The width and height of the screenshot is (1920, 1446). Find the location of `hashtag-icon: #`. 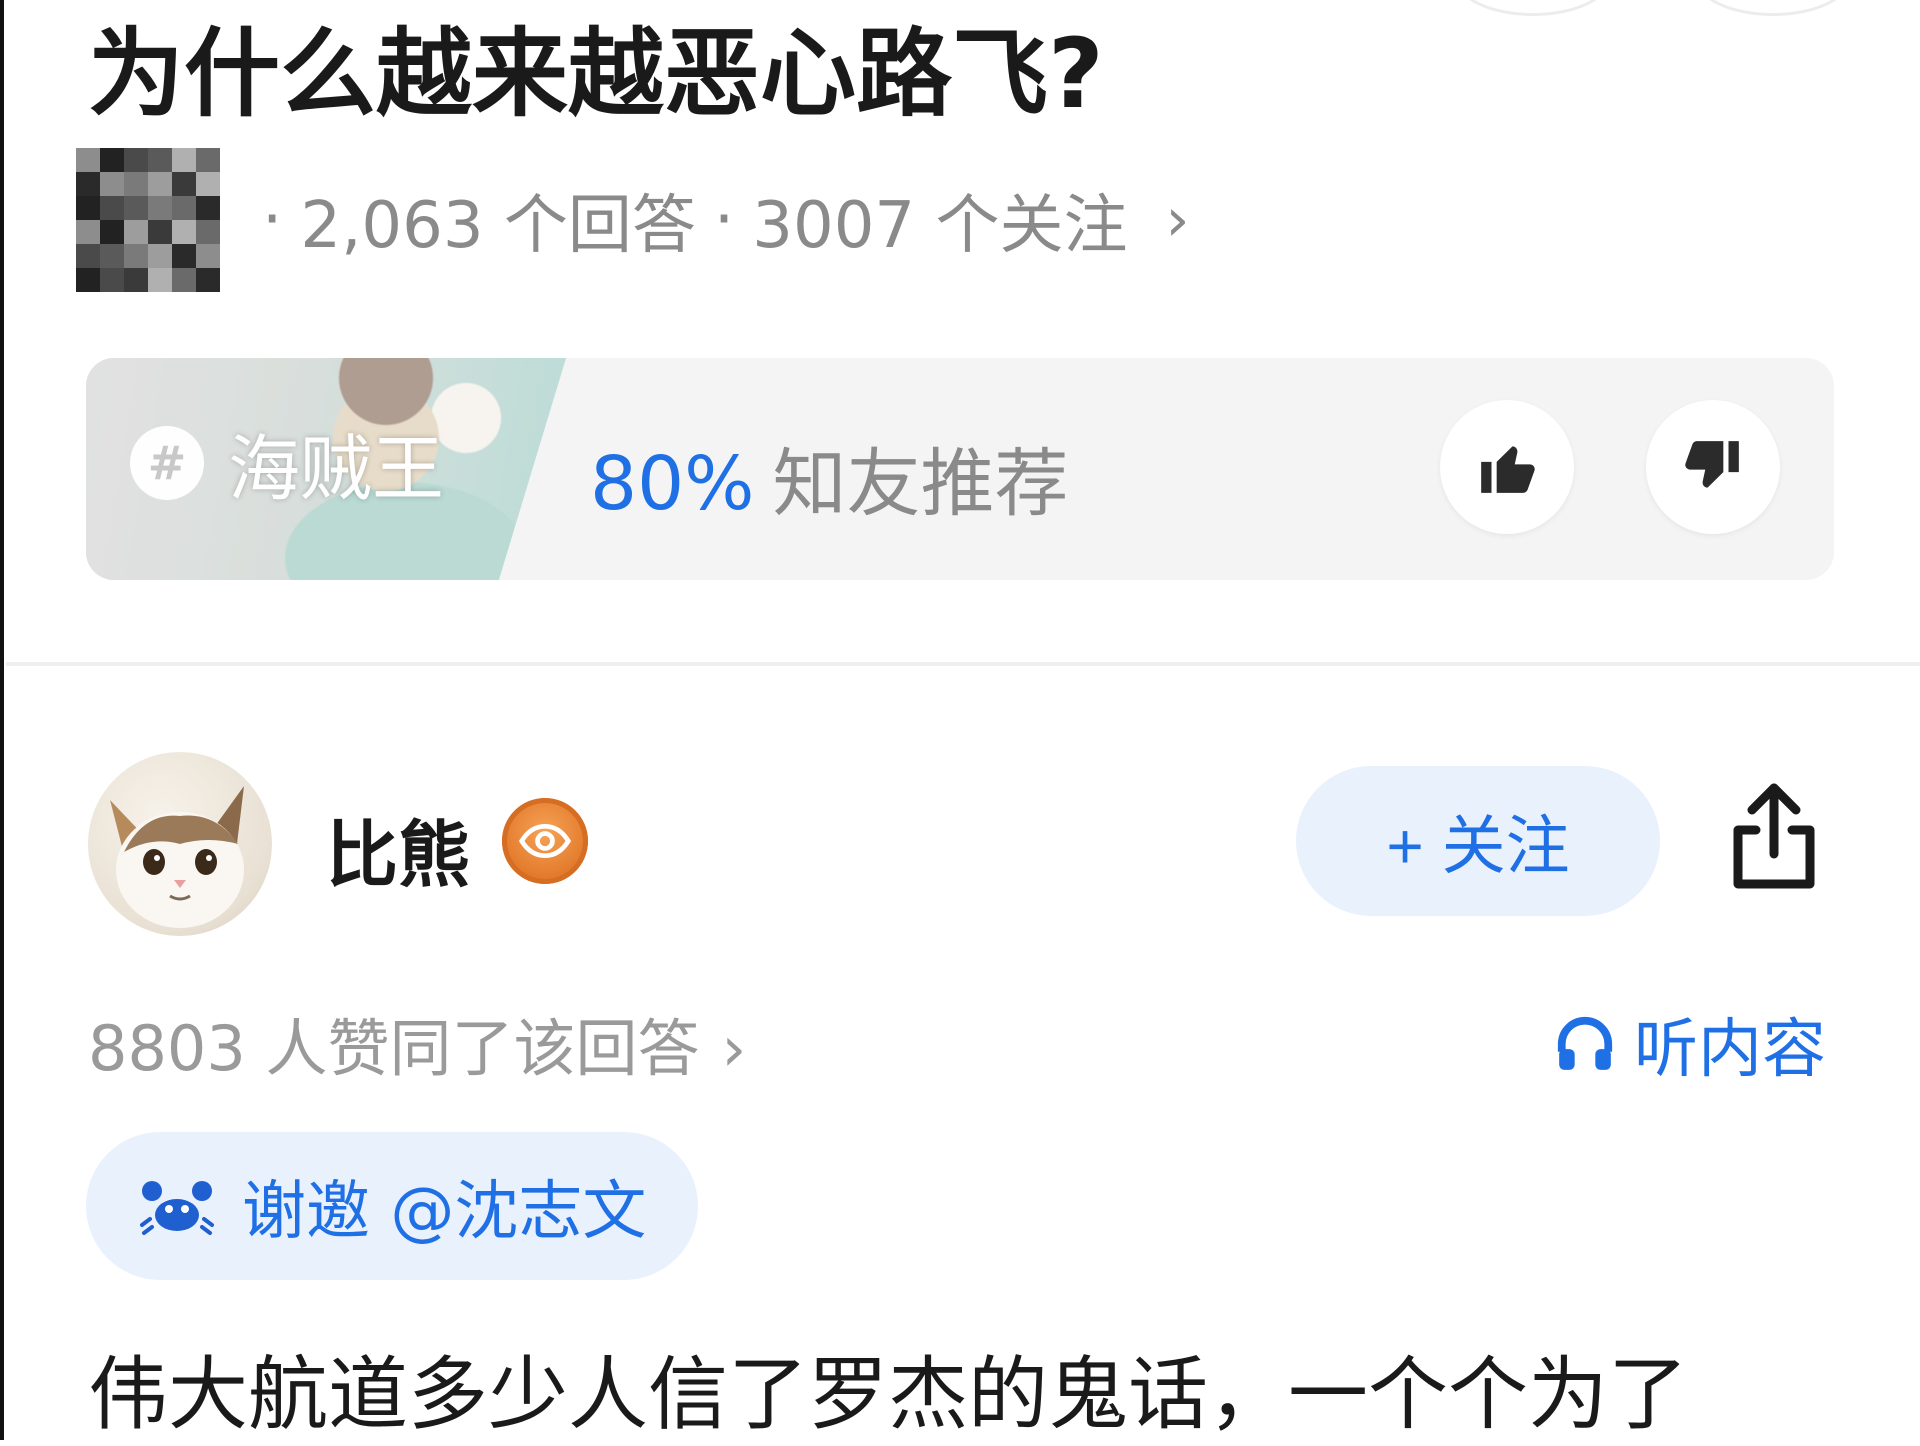

hashtag-icon: # is located at coordinates (167, 462).